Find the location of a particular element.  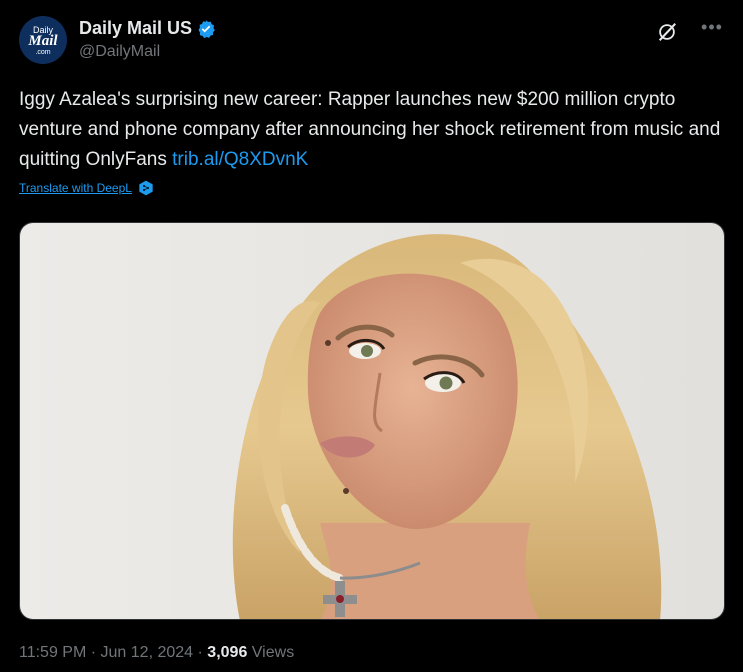

author-names: Daily Mail US @DailyMail is located at coordinates (147, 39).